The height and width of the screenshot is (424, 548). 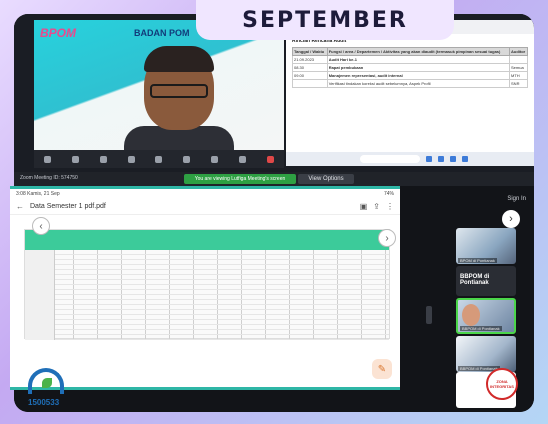 What do you see at coordinates (486, 316) in the screenshot?
I see `participant-tile-active: BBPOM di Pontianak` at bounding box center [486, 316].